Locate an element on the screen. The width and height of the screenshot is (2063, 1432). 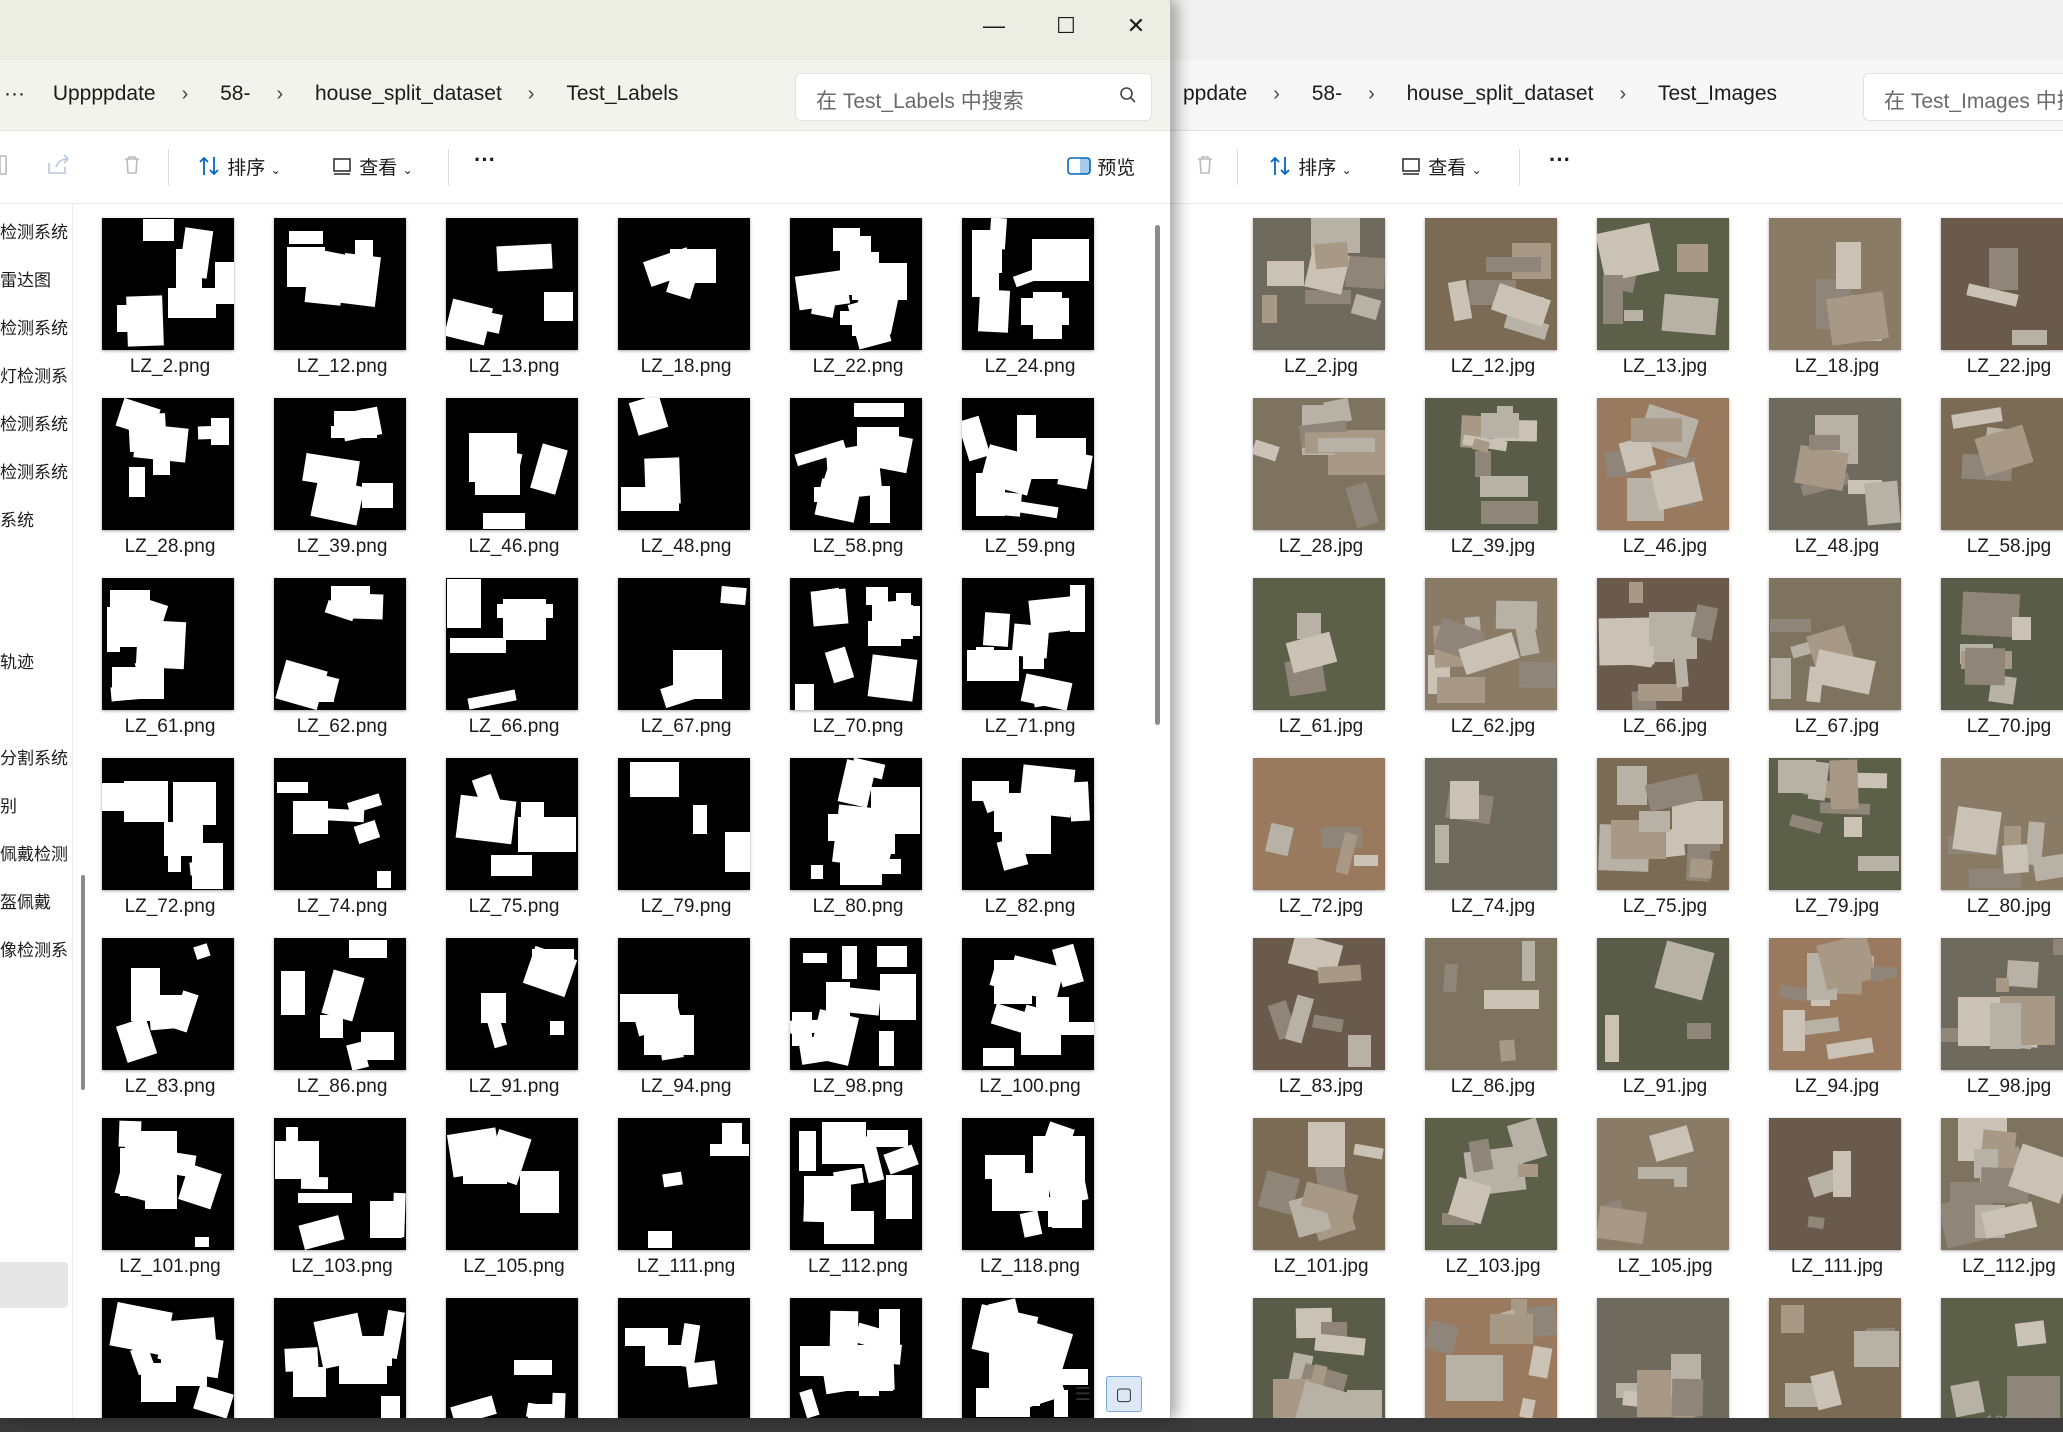
file-item: LZ_79.png is located at coordinates (671, 830).